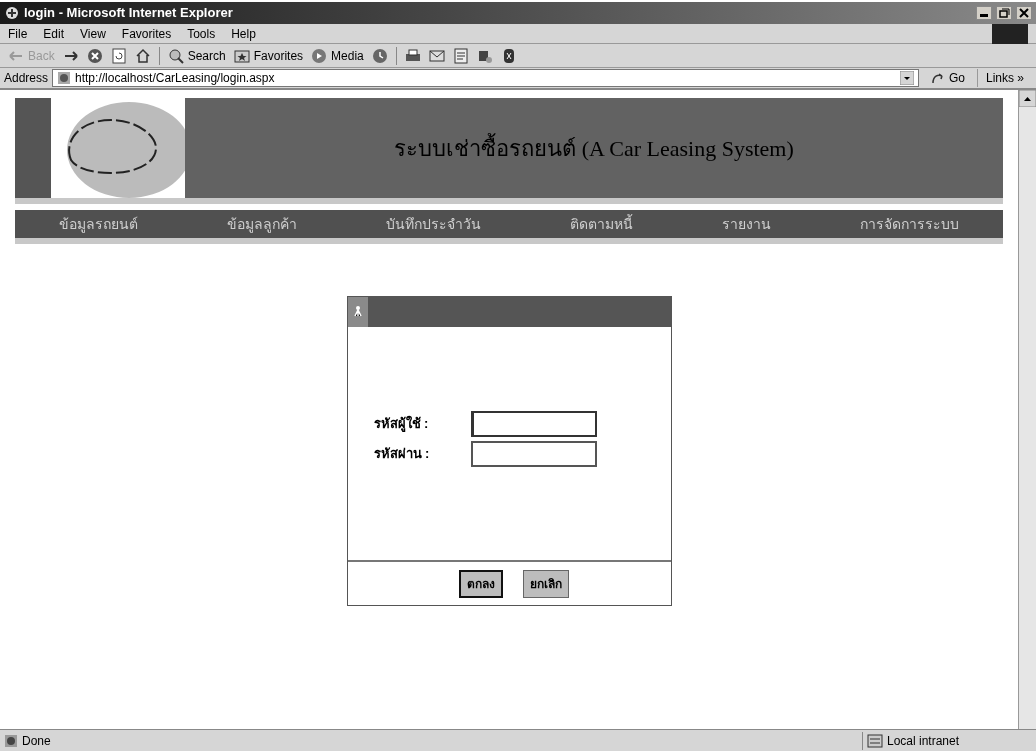 The image size is (1036, 751). I want to click on refresh-icon, so click(118, 55).